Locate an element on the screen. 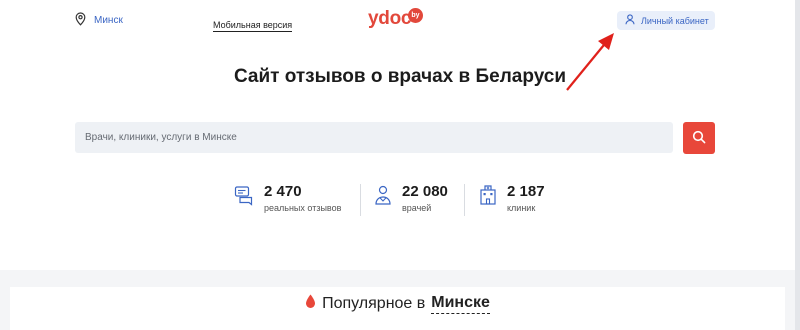 The height and width of the screenshot is (330, 800). stat-label: клиник is located at coordinates (521, 208).